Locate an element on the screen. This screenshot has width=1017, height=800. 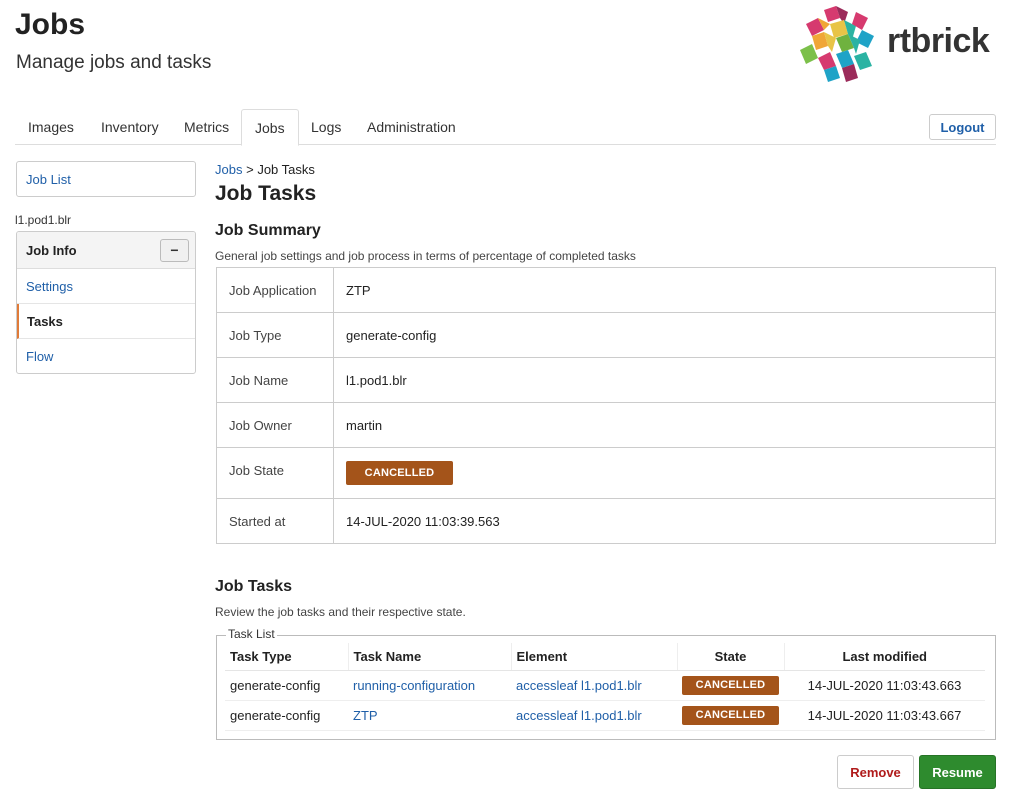
sidebar-job-name: l1.pod1.blr is located at coordinates (43, 220).